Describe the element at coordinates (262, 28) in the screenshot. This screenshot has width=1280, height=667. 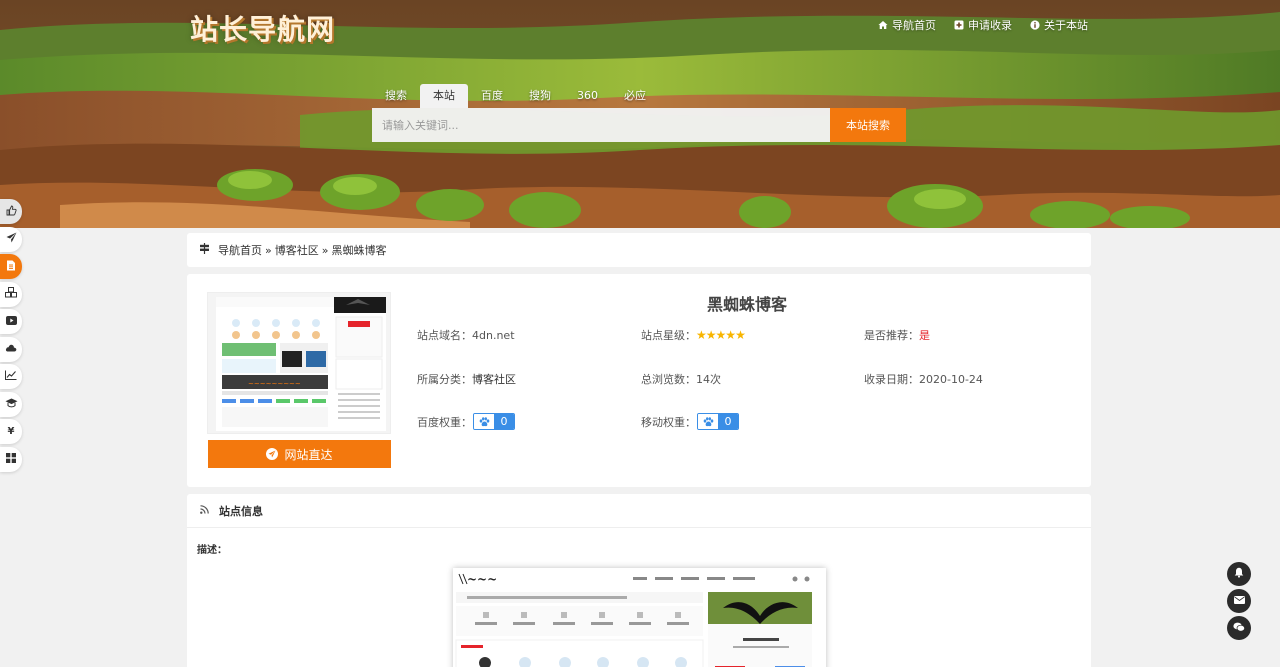
I see `site-logo: 站长导航网` at that location.